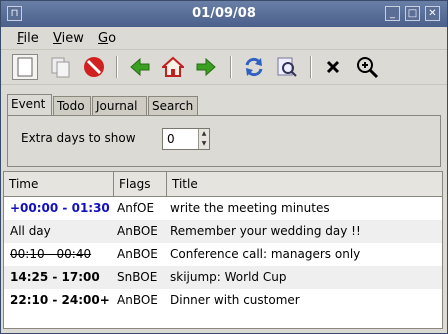  I want to click on new-button, so click(25, 67).